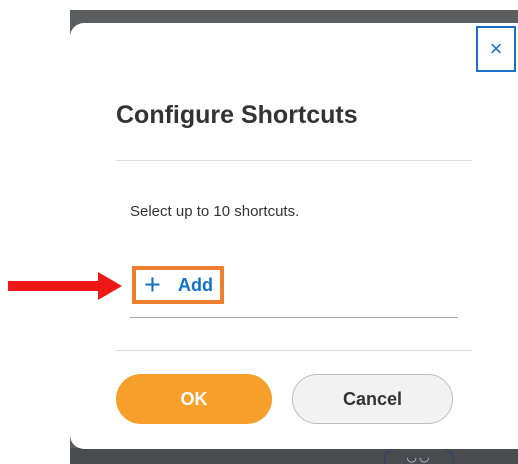  I want to click on add-shortcut-button: + Add, so click(178, 285).